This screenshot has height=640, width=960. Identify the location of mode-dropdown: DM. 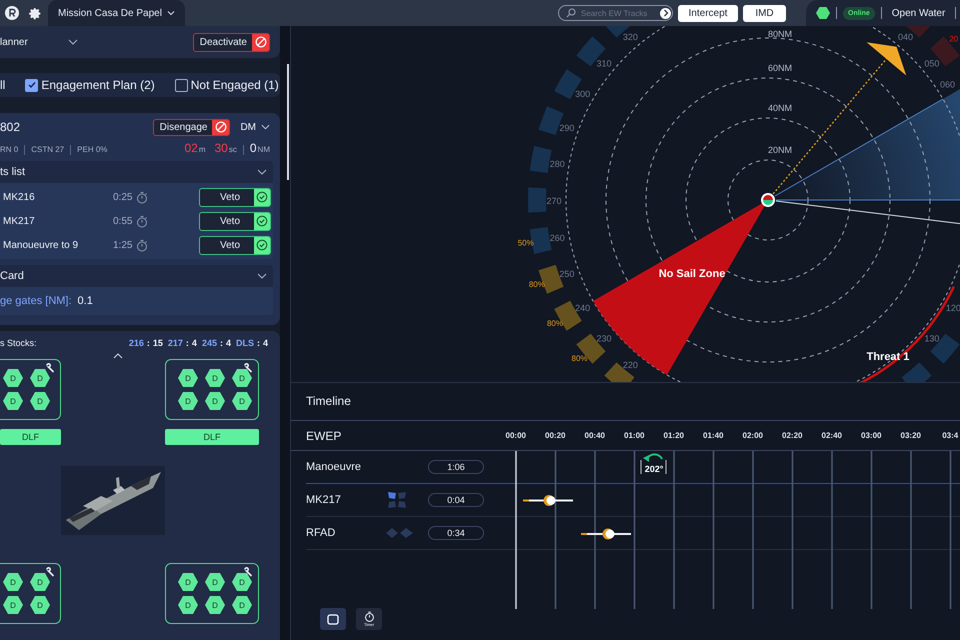
(255, 127).